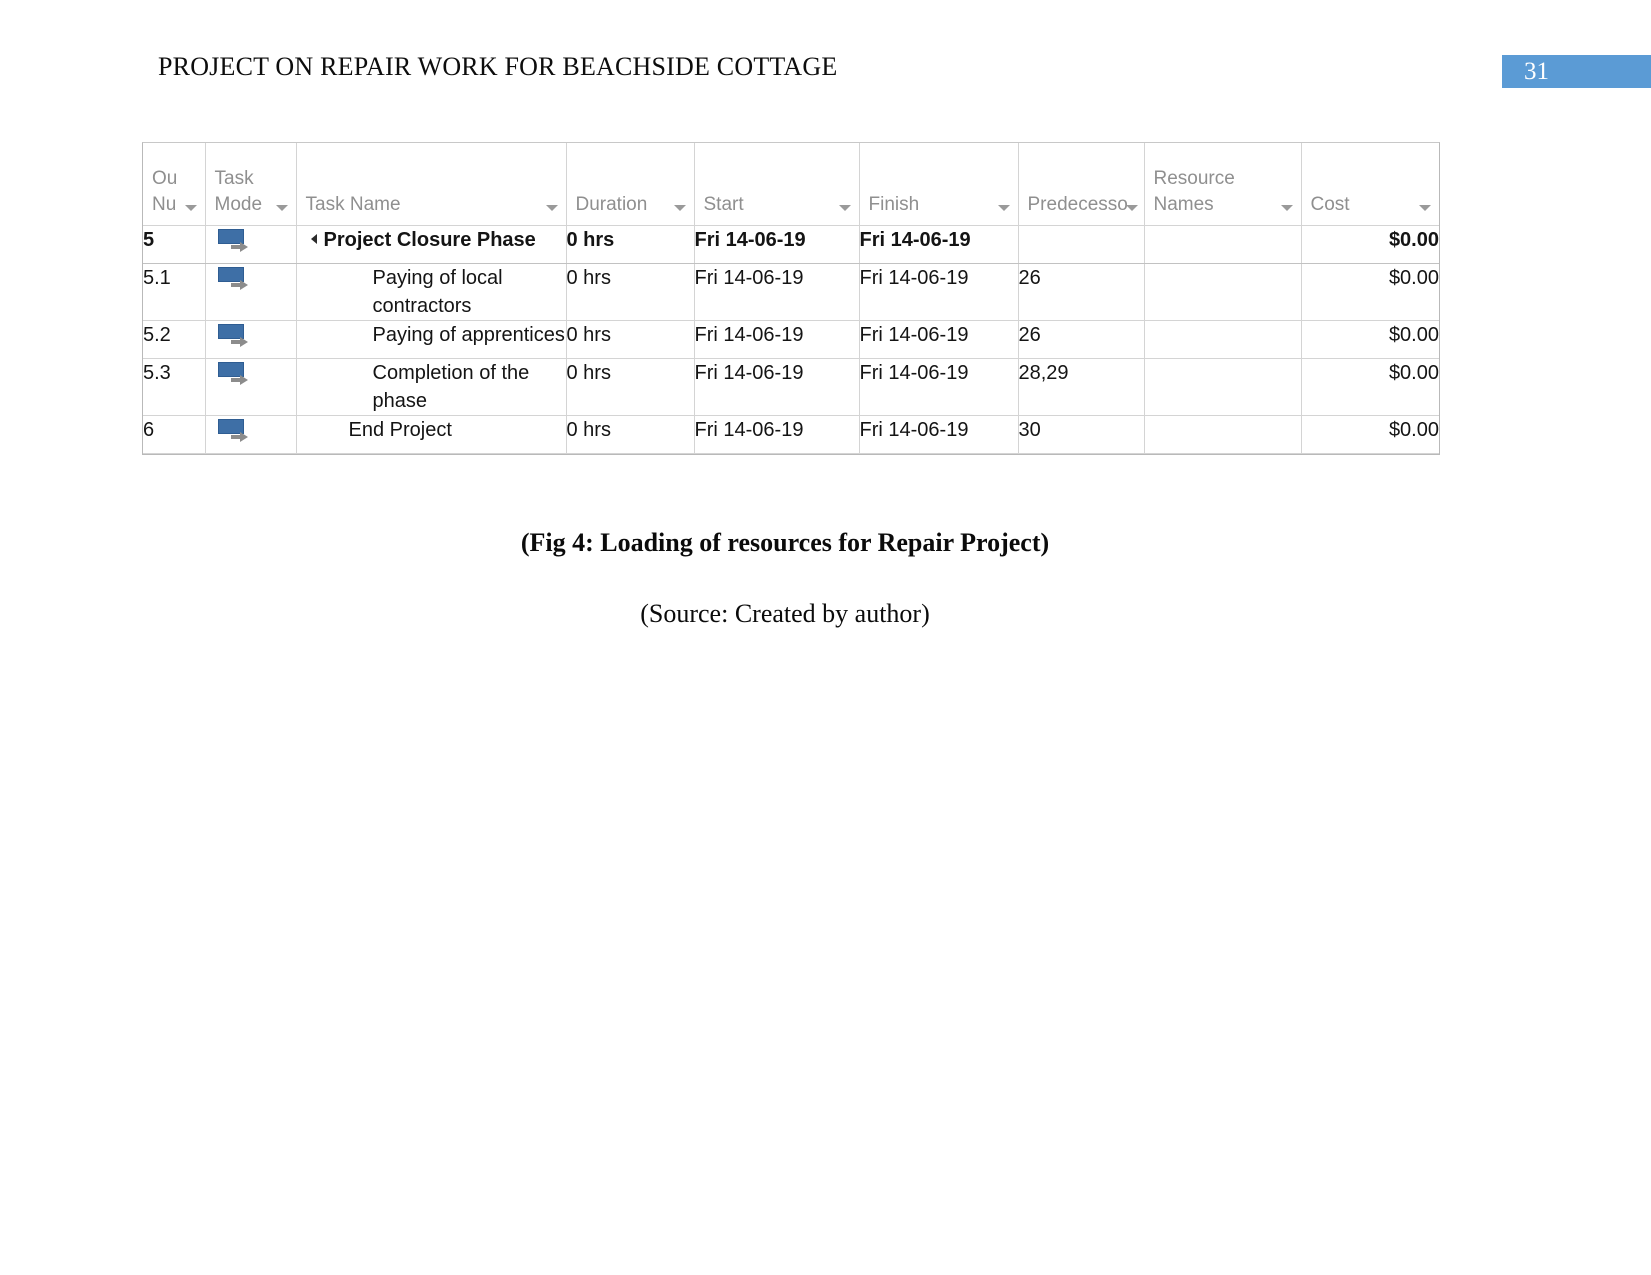 This screenshot has width=1651, height=1275. I want to click on cell-task-name: Paying of apprentices, so click(431, 339).